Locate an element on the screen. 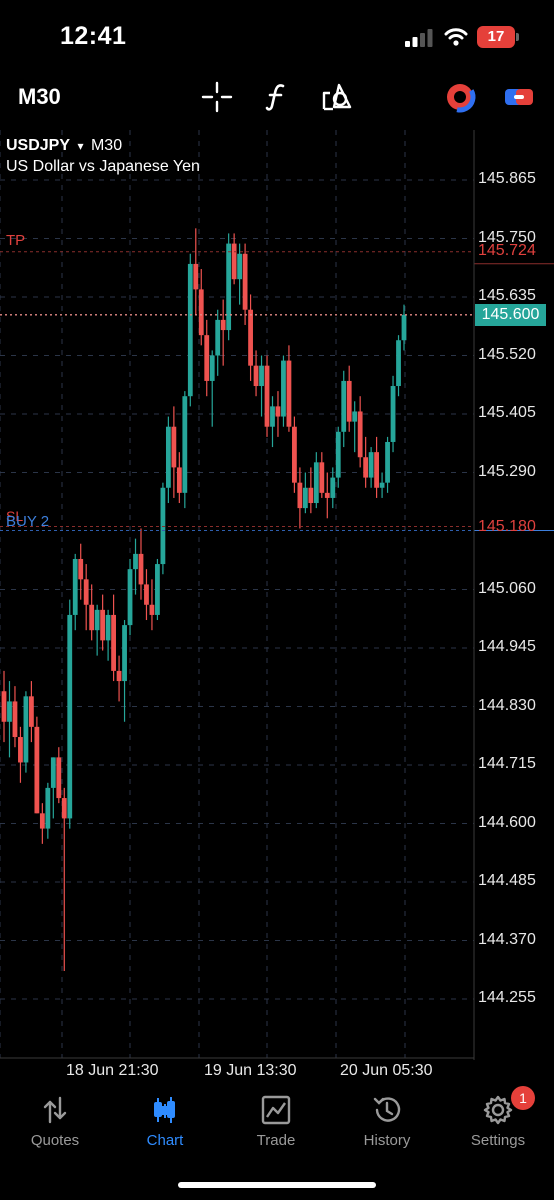  symbol-dropdown-arrow: ▾ is located at coordinates (80, 146).